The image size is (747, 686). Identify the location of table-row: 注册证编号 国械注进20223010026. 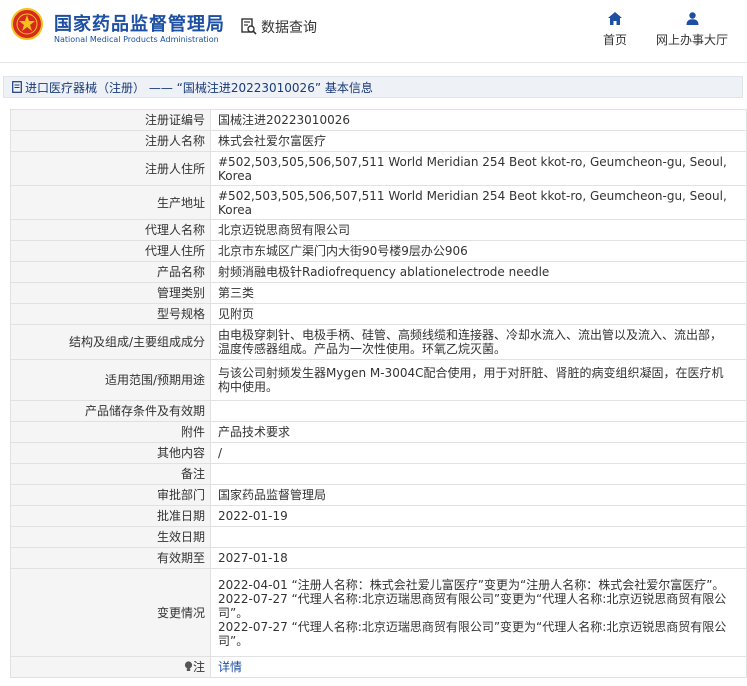
(378, 120).